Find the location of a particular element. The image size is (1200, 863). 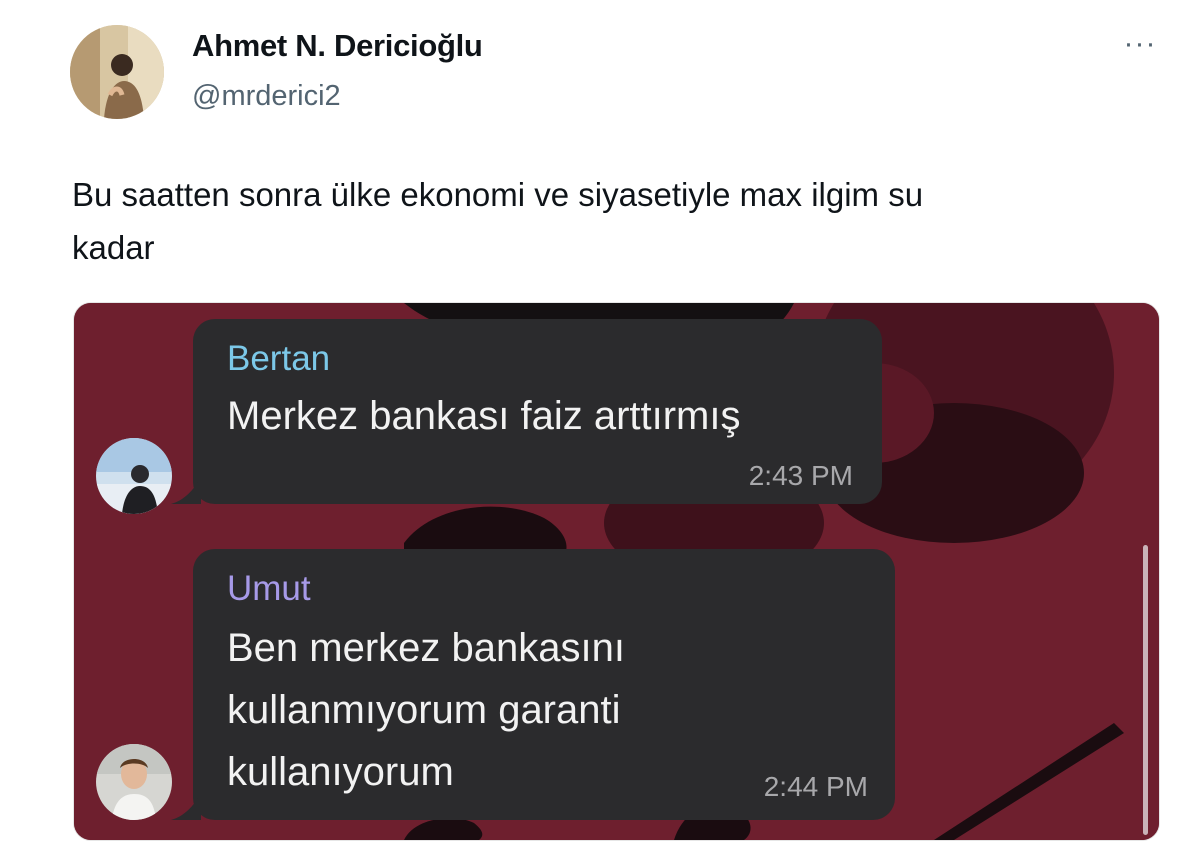

chat-scrollbar is located at coordinates (1145, 690).